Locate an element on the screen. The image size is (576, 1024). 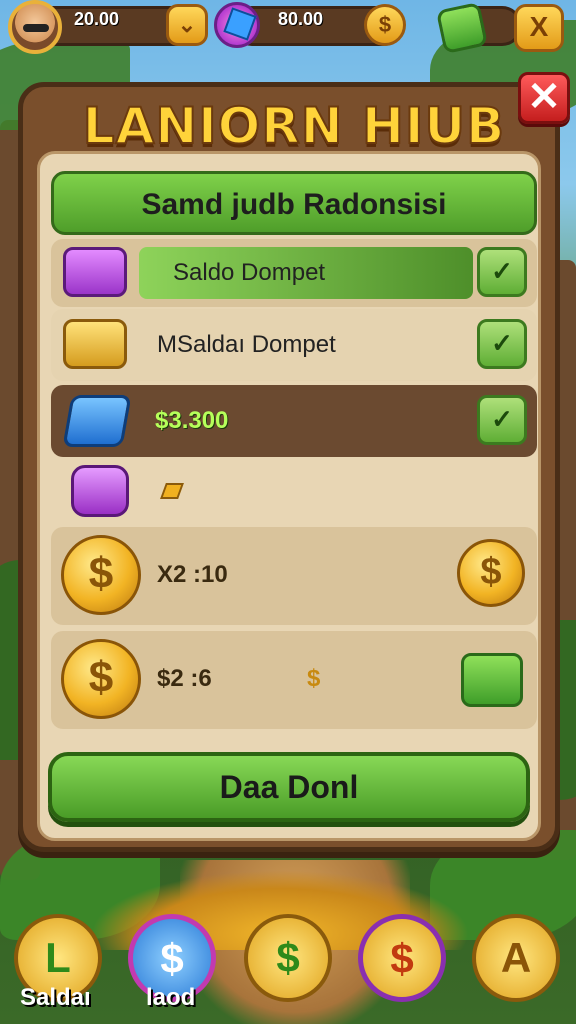
close-button: ✕ is located at coordinates (544, 98).